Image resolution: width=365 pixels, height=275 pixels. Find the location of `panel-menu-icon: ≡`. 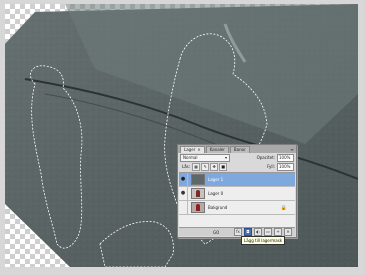

panel-menu-icon: ≡ is located at coordinates (292, 150).